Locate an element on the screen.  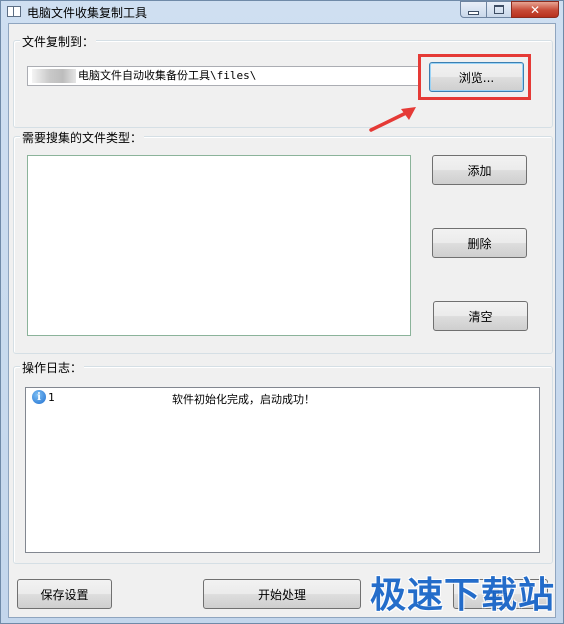
destination-path-field: 电脑文件自动收集备份工具\files\ is located at coordinates (224, 76).